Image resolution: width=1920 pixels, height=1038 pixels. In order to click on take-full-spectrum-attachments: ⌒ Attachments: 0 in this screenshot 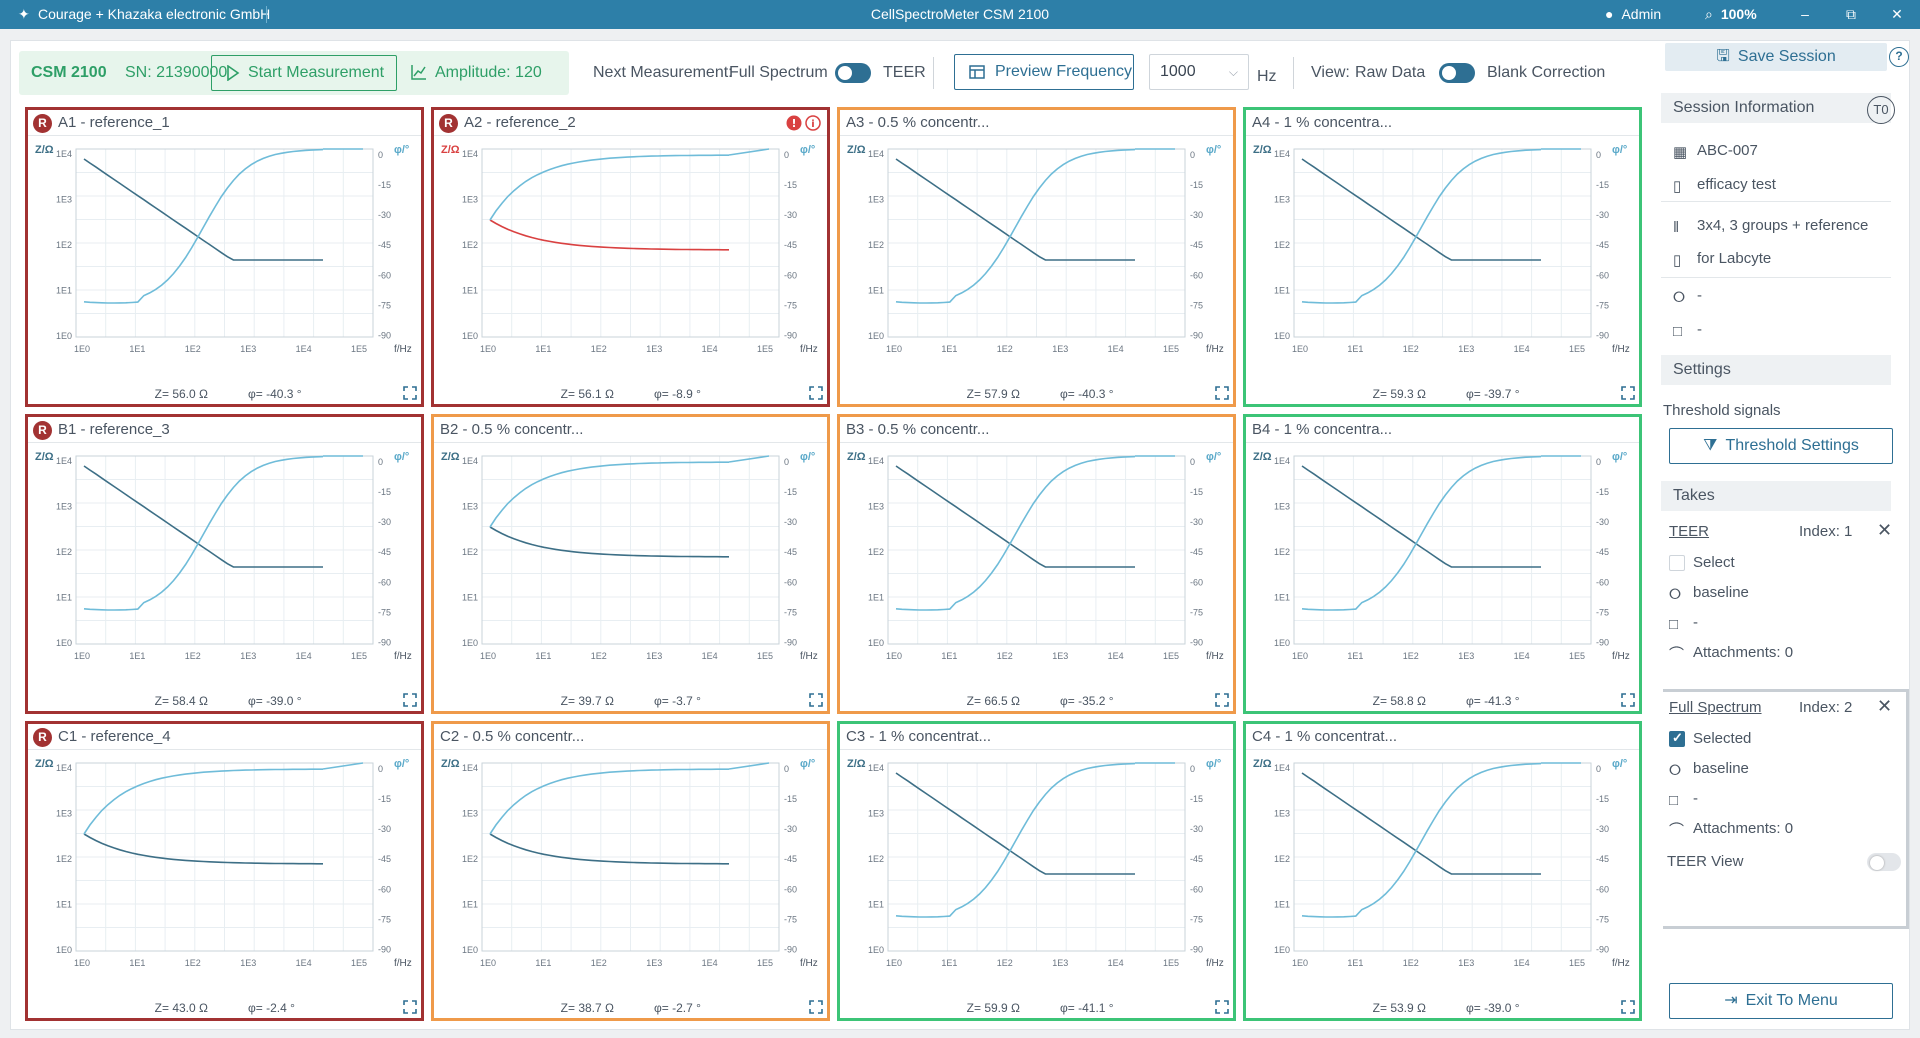, I will do `click(1731, 829)`.